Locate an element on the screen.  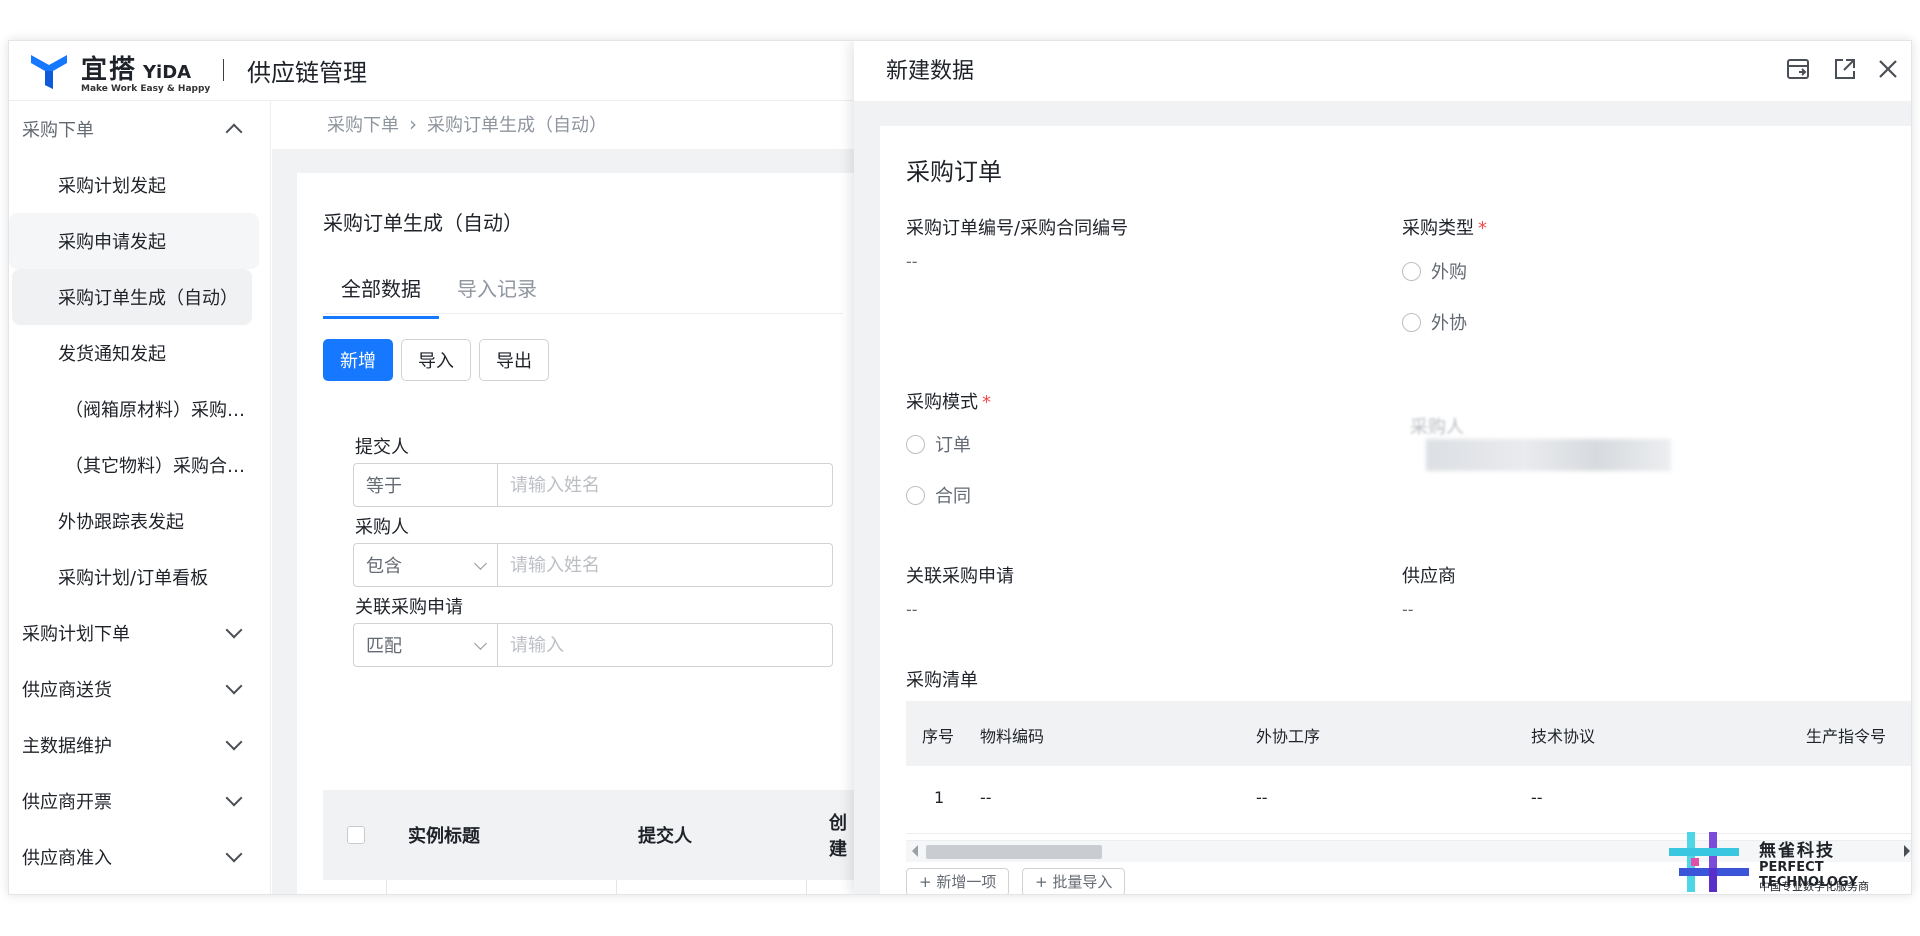
add-button: 新增 is located at coordinates (358, 360).